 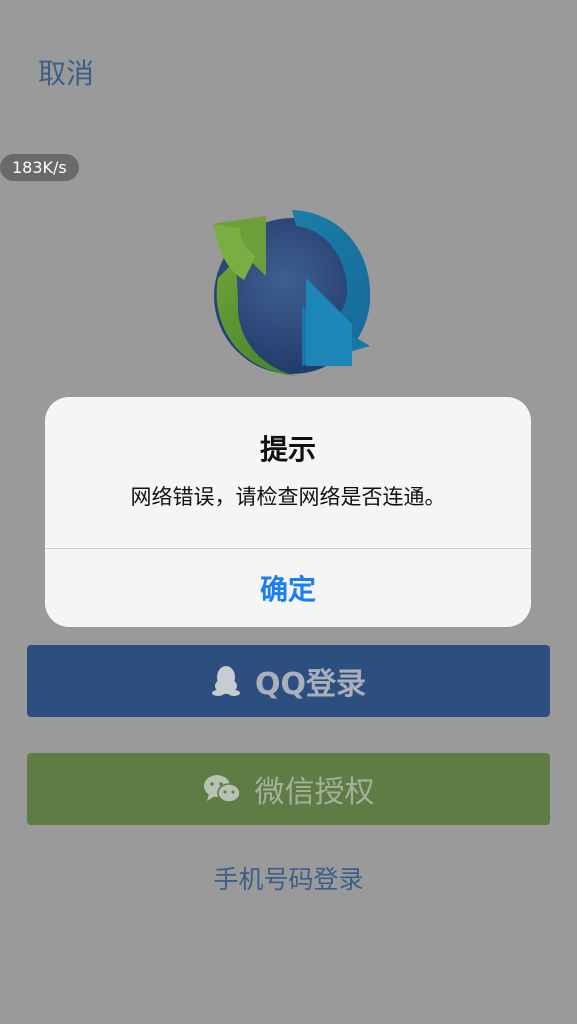 I want to click on alert-confirm-button: 确定, so click(x=288, y=588).